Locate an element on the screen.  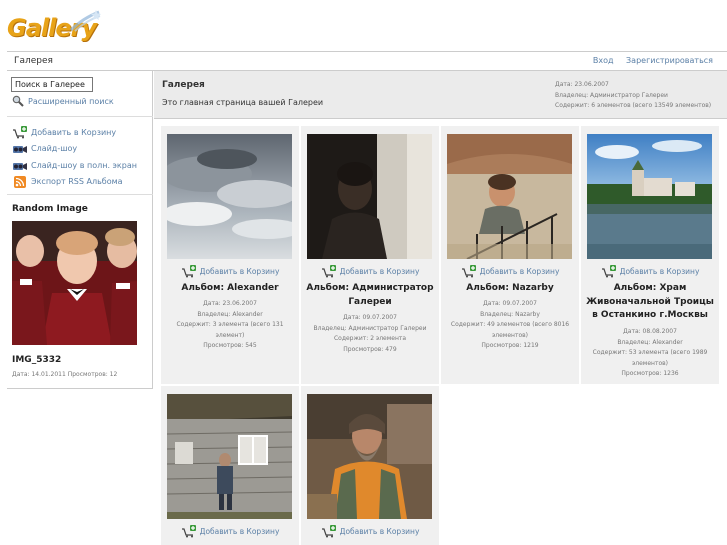
album-views: Просмотров: 545 is located at coordinates (230, 345).